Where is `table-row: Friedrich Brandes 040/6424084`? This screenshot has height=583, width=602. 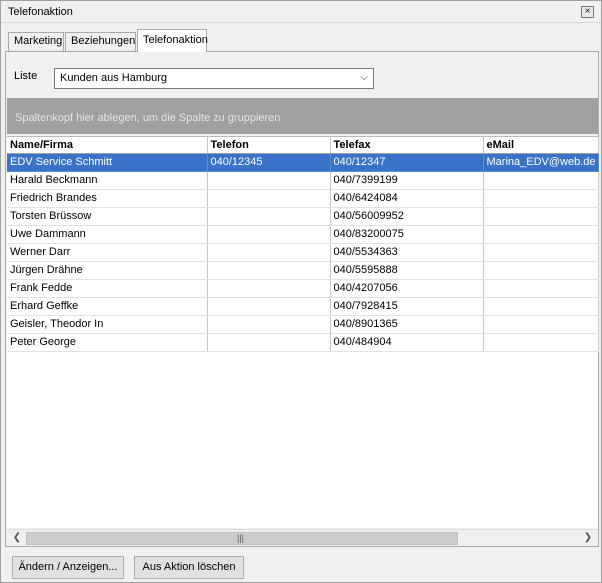 table-row: Friedrich Brandes 040/6424084 is located at coordinates (303, 198).